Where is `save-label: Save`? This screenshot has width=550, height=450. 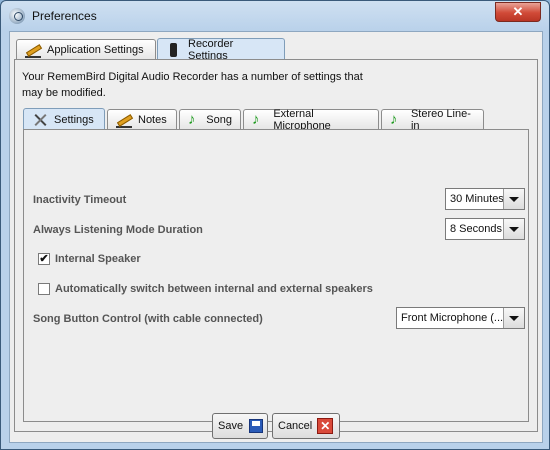 save-label: Save is located at coordinates (231, 426).